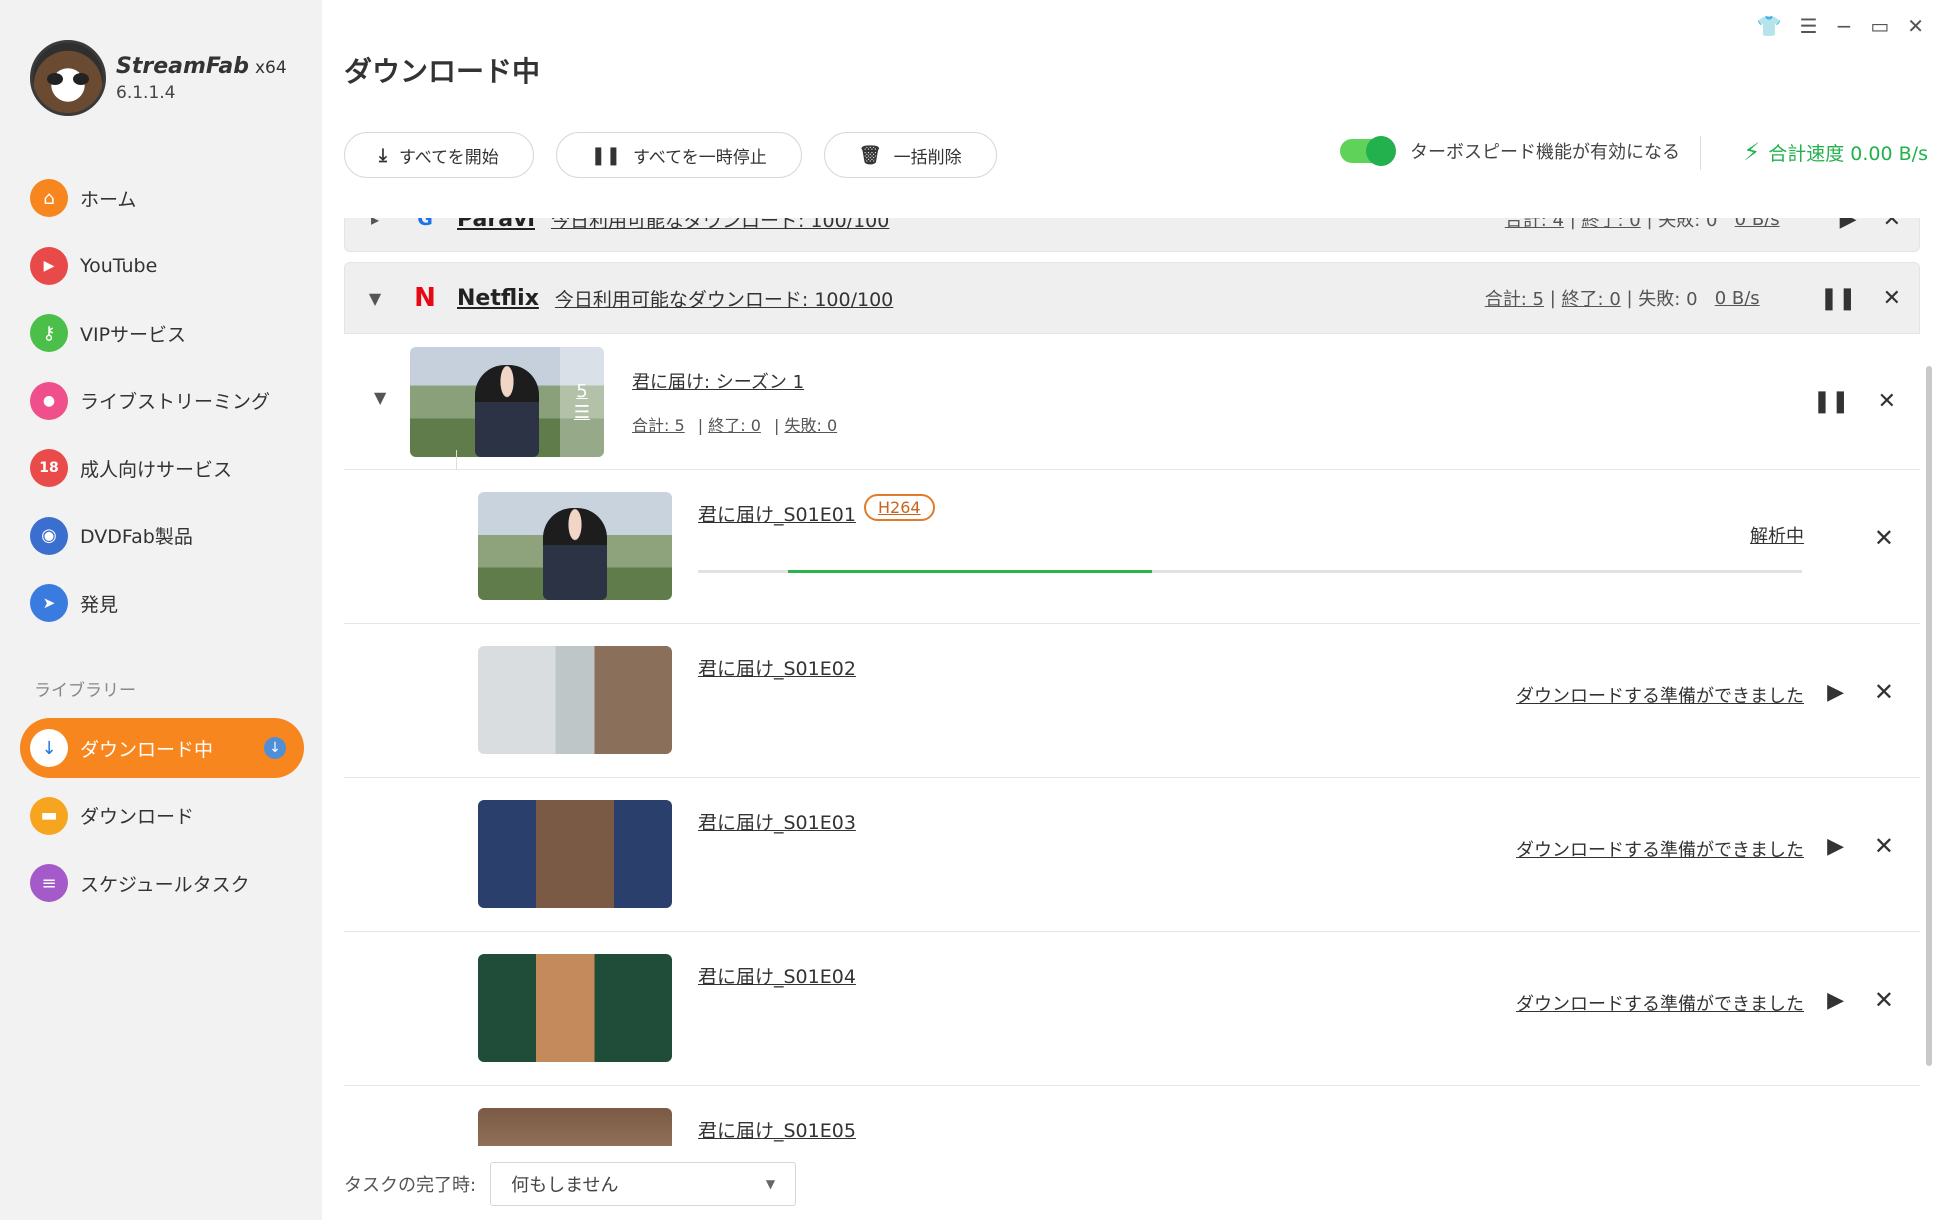  What do you see at coordinates (271, 67) in the screenshot?
I see `brand-arch: x64` at bounding box center [271, 67].